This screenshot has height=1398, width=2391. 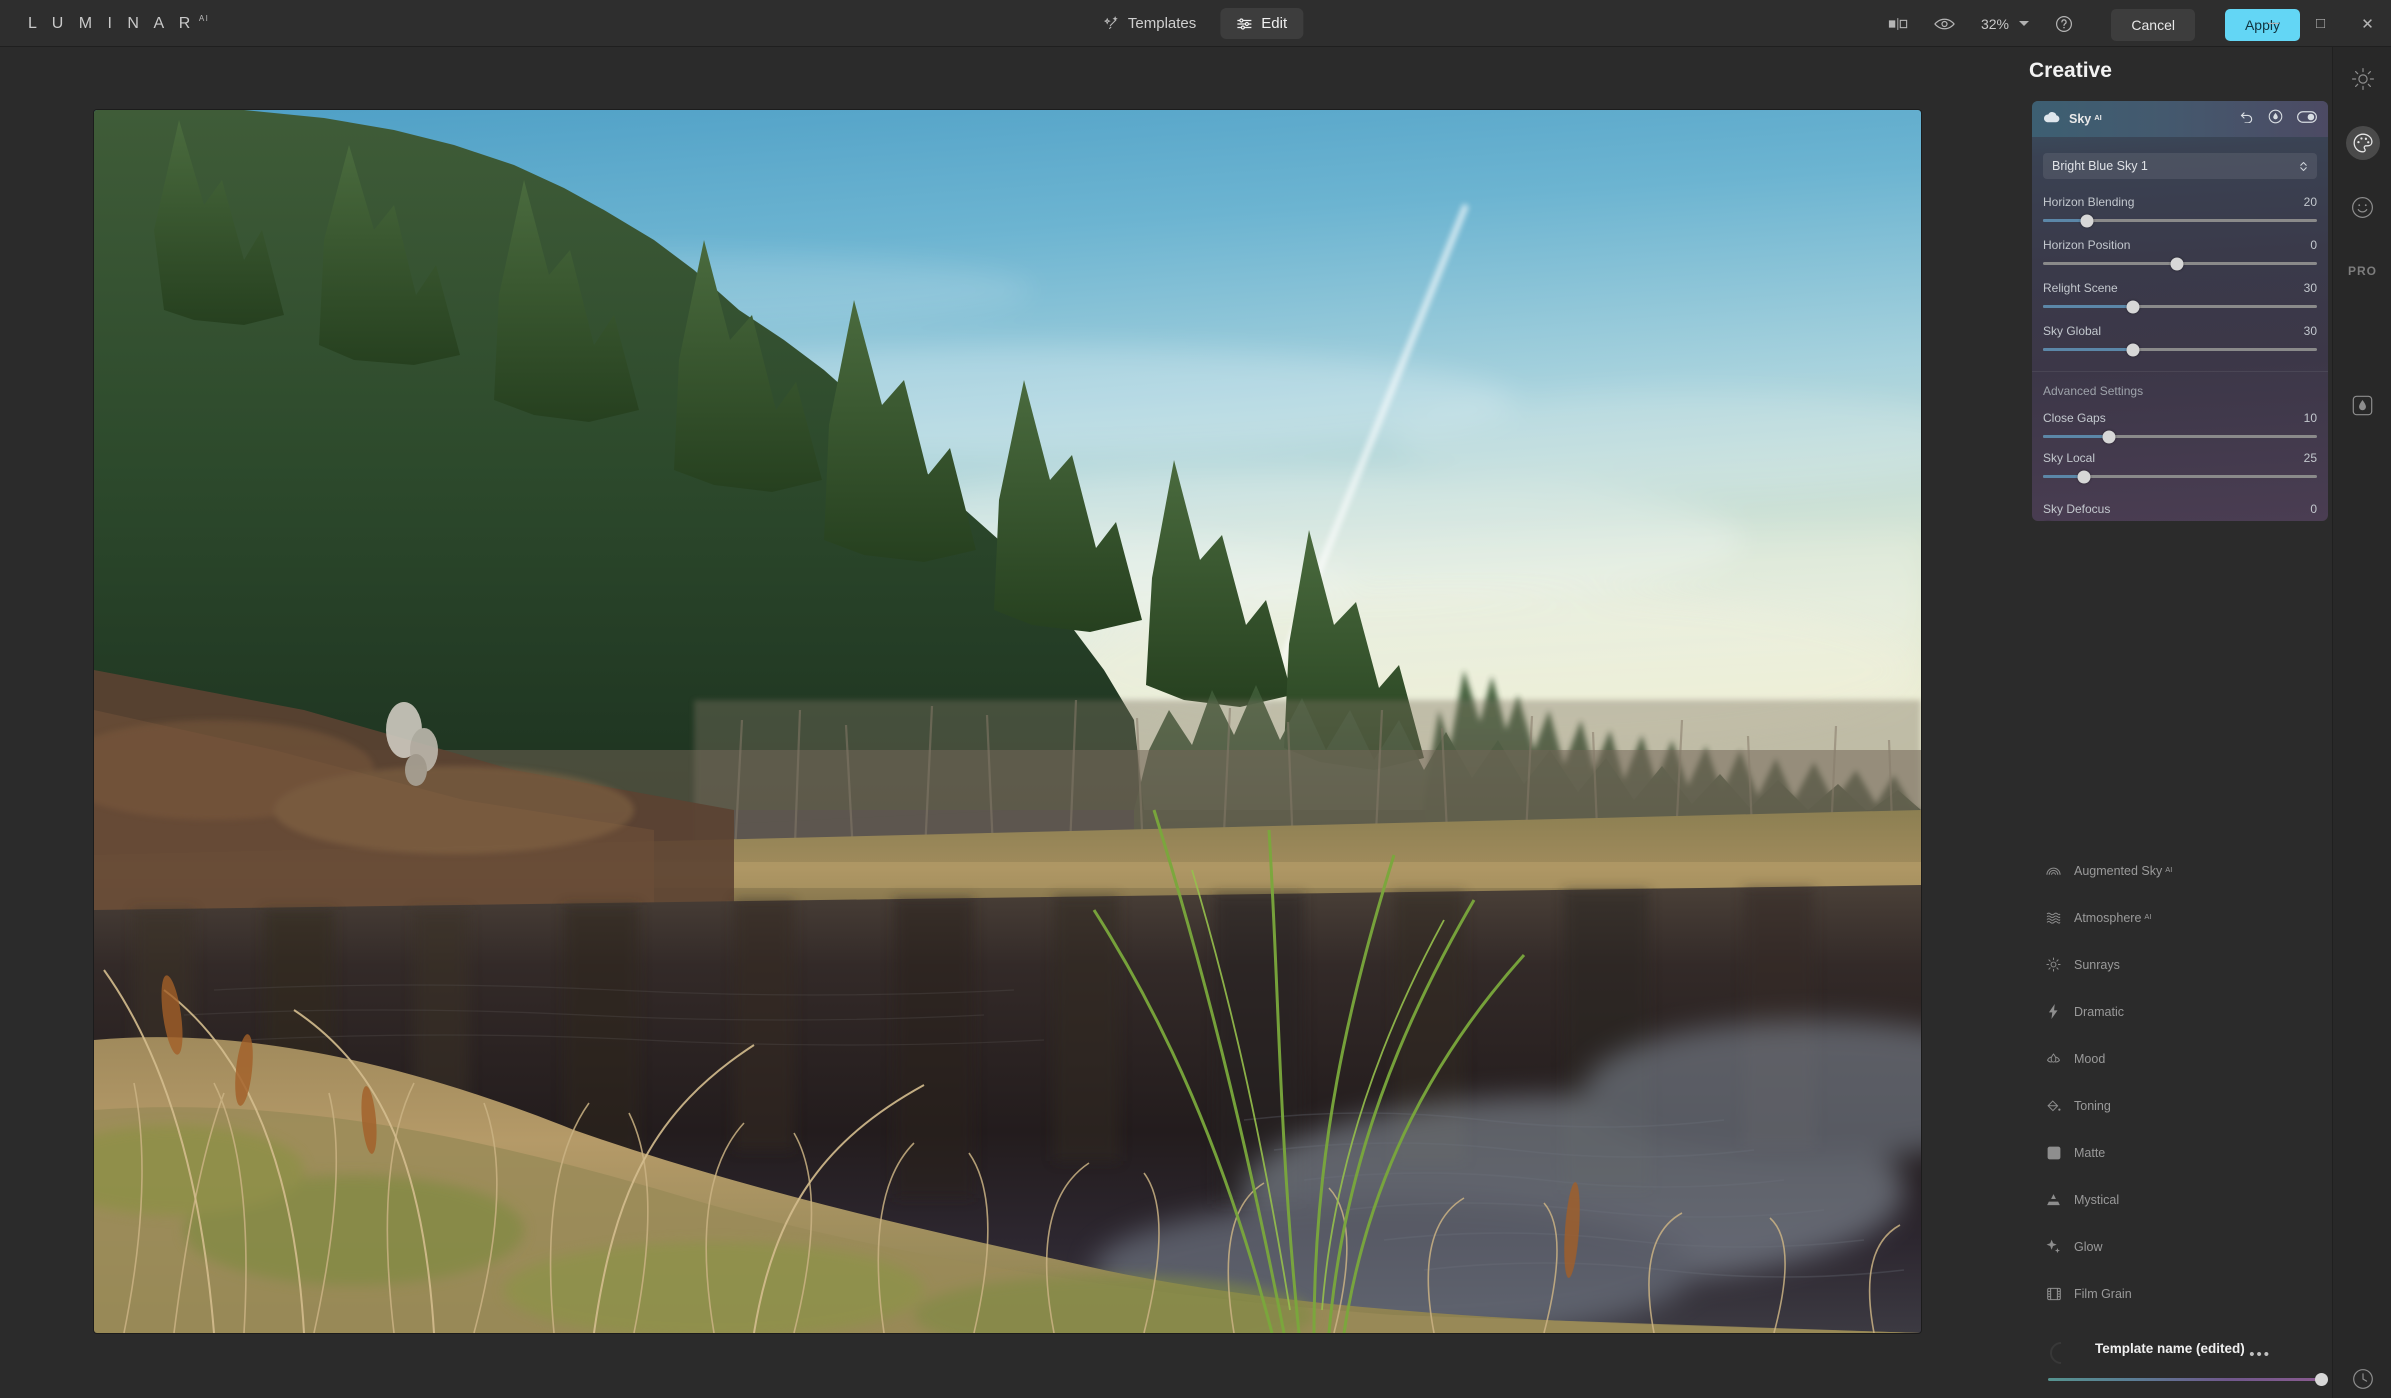 I want to click on cloud-icon, so click(x=2051, y=119).